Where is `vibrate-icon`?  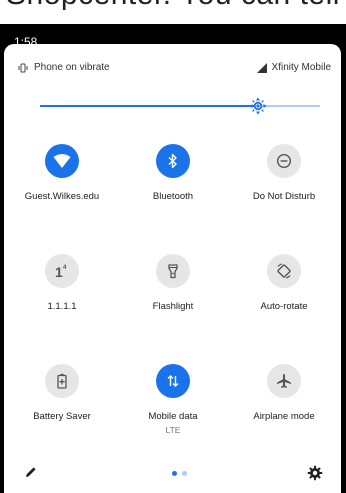
vibrate-icon is located at coordinates (23, 67).